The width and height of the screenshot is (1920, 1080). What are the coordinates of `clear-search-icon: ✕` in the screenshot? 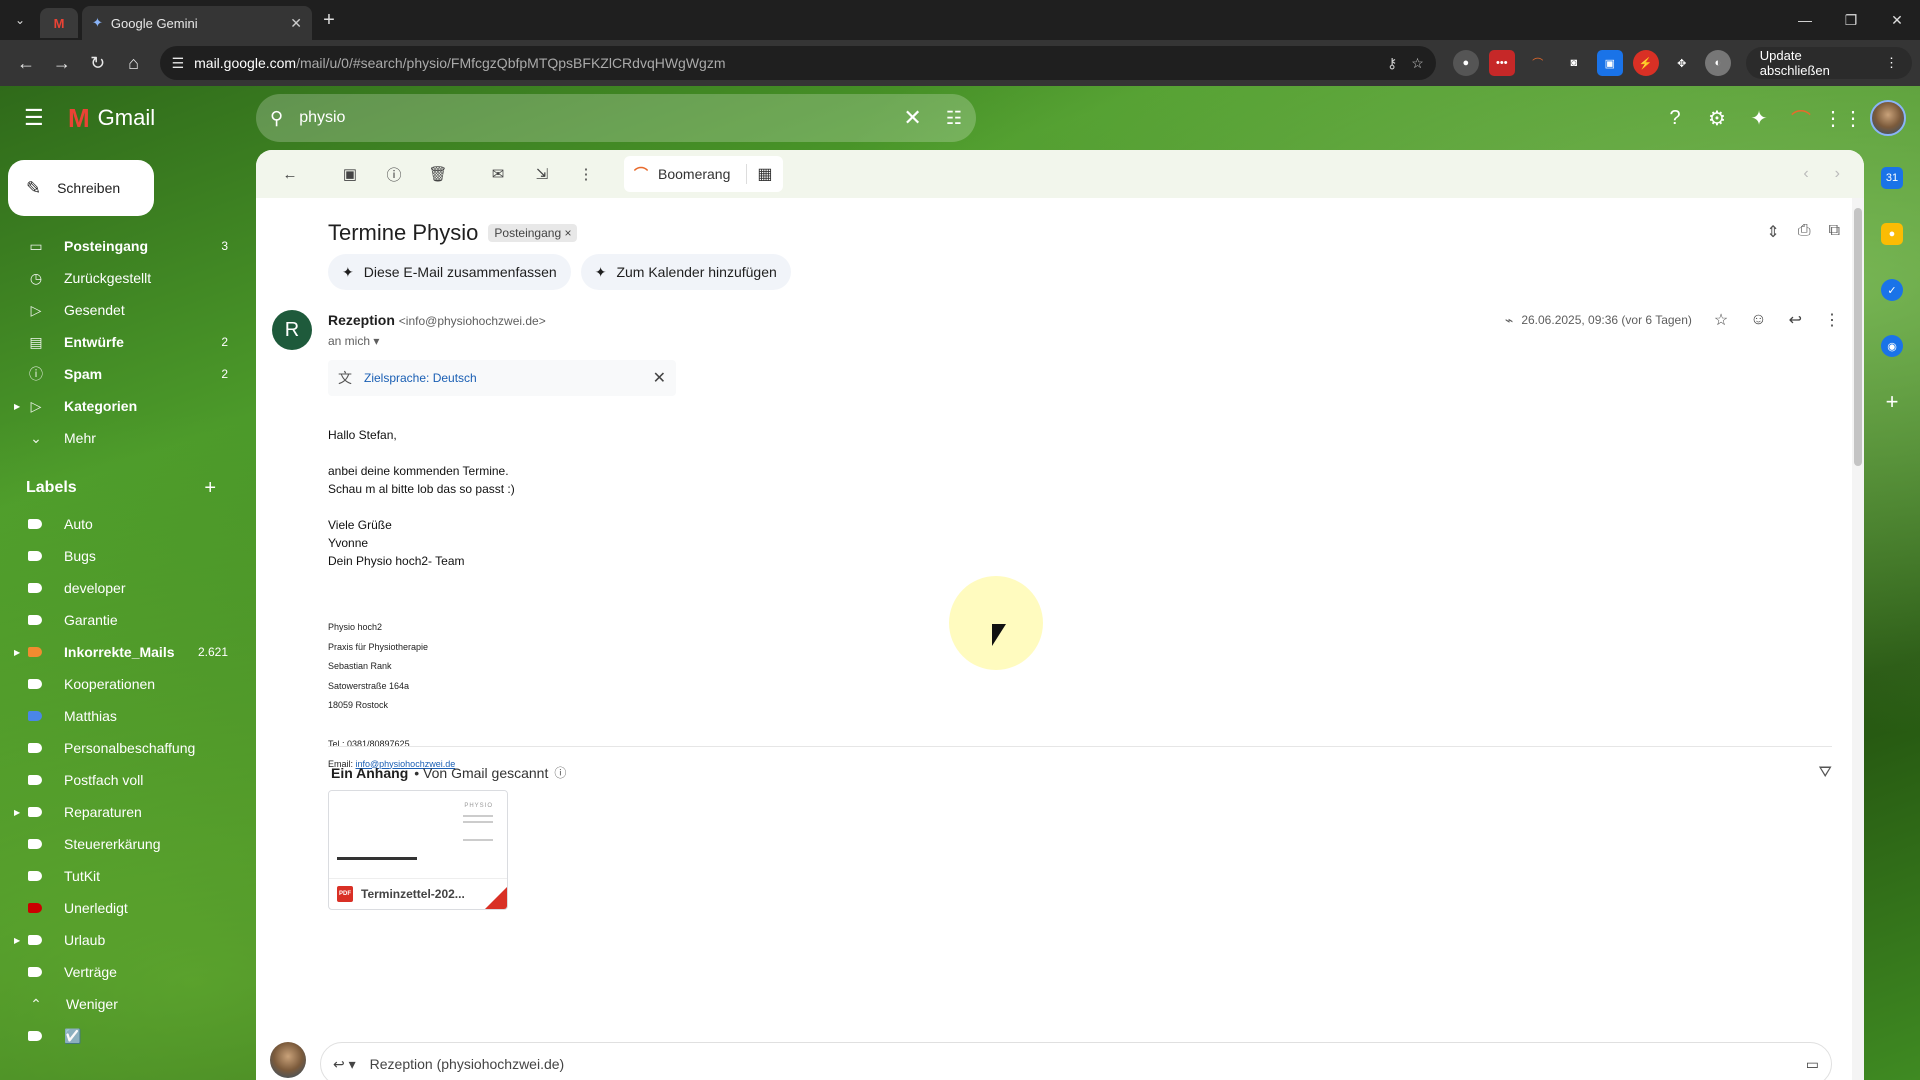 It's located at (912, 118).